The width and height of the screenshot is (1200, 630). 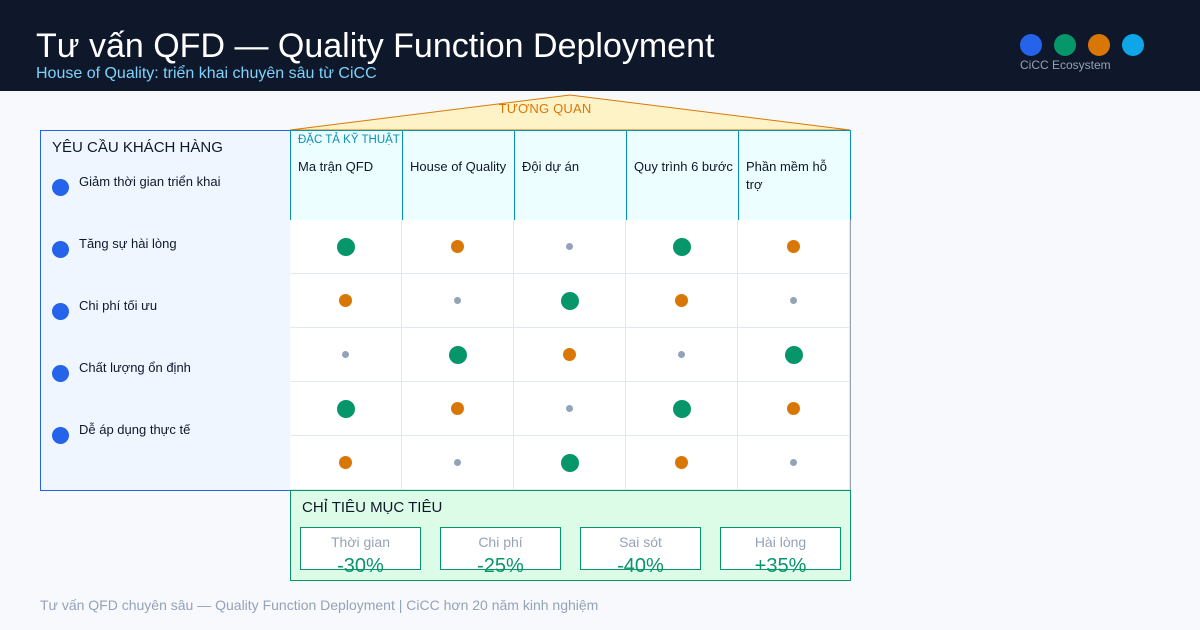 I want to click on target-metric-label: Sai sót, so click(x=640, y=542).